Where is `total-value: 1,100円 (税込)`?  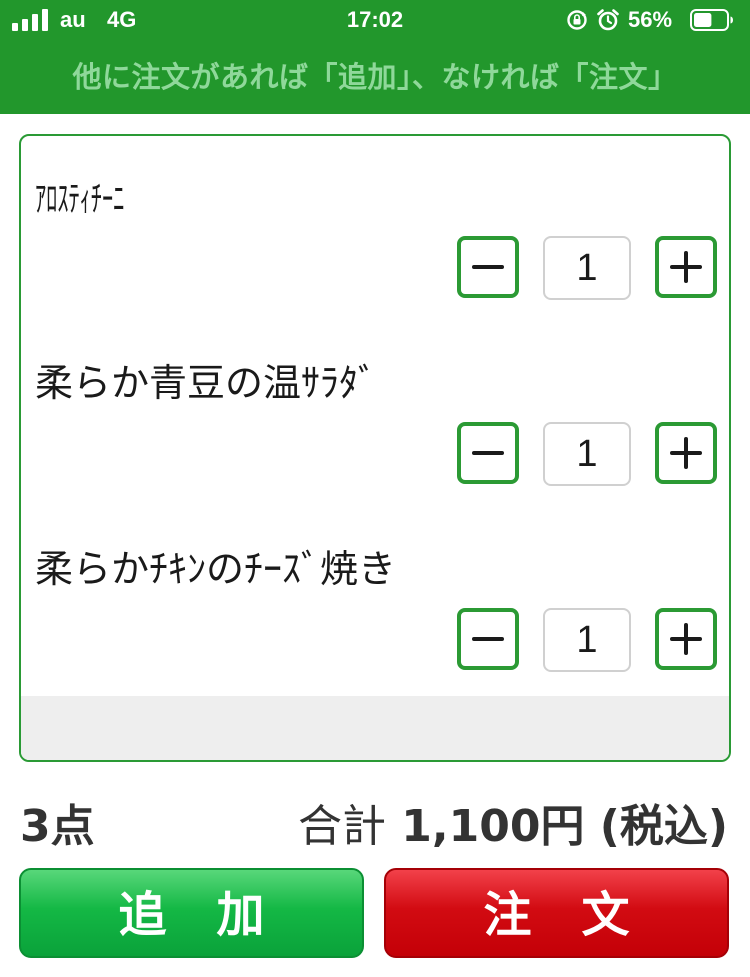
total-value: 1,100円 (税込) is located at coordinates (564, 826).